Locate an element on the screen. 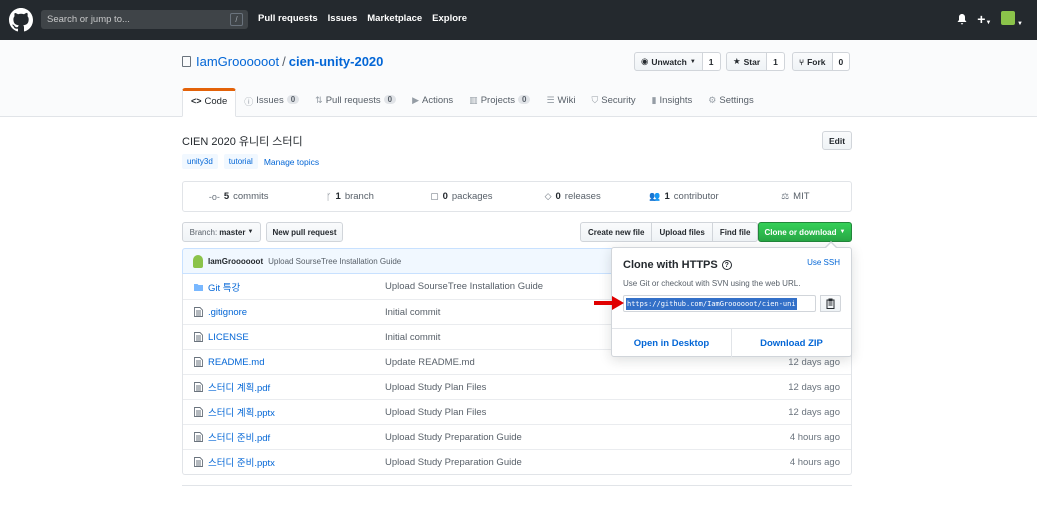 This screenshot has width=1037, height=523. bell-icon is located at coordinates (962, 19).